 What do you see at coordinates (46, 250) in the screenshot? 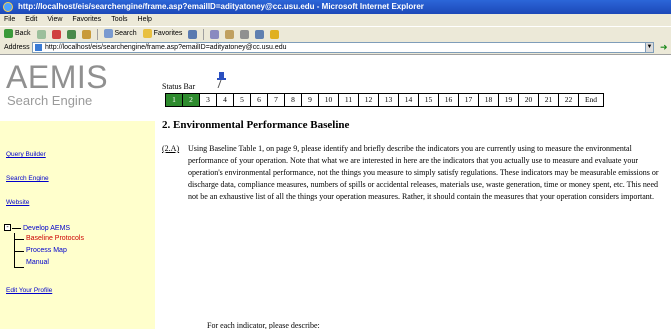
I see `tree-item-process-map: Process Map` at bounding box center [46, 250].